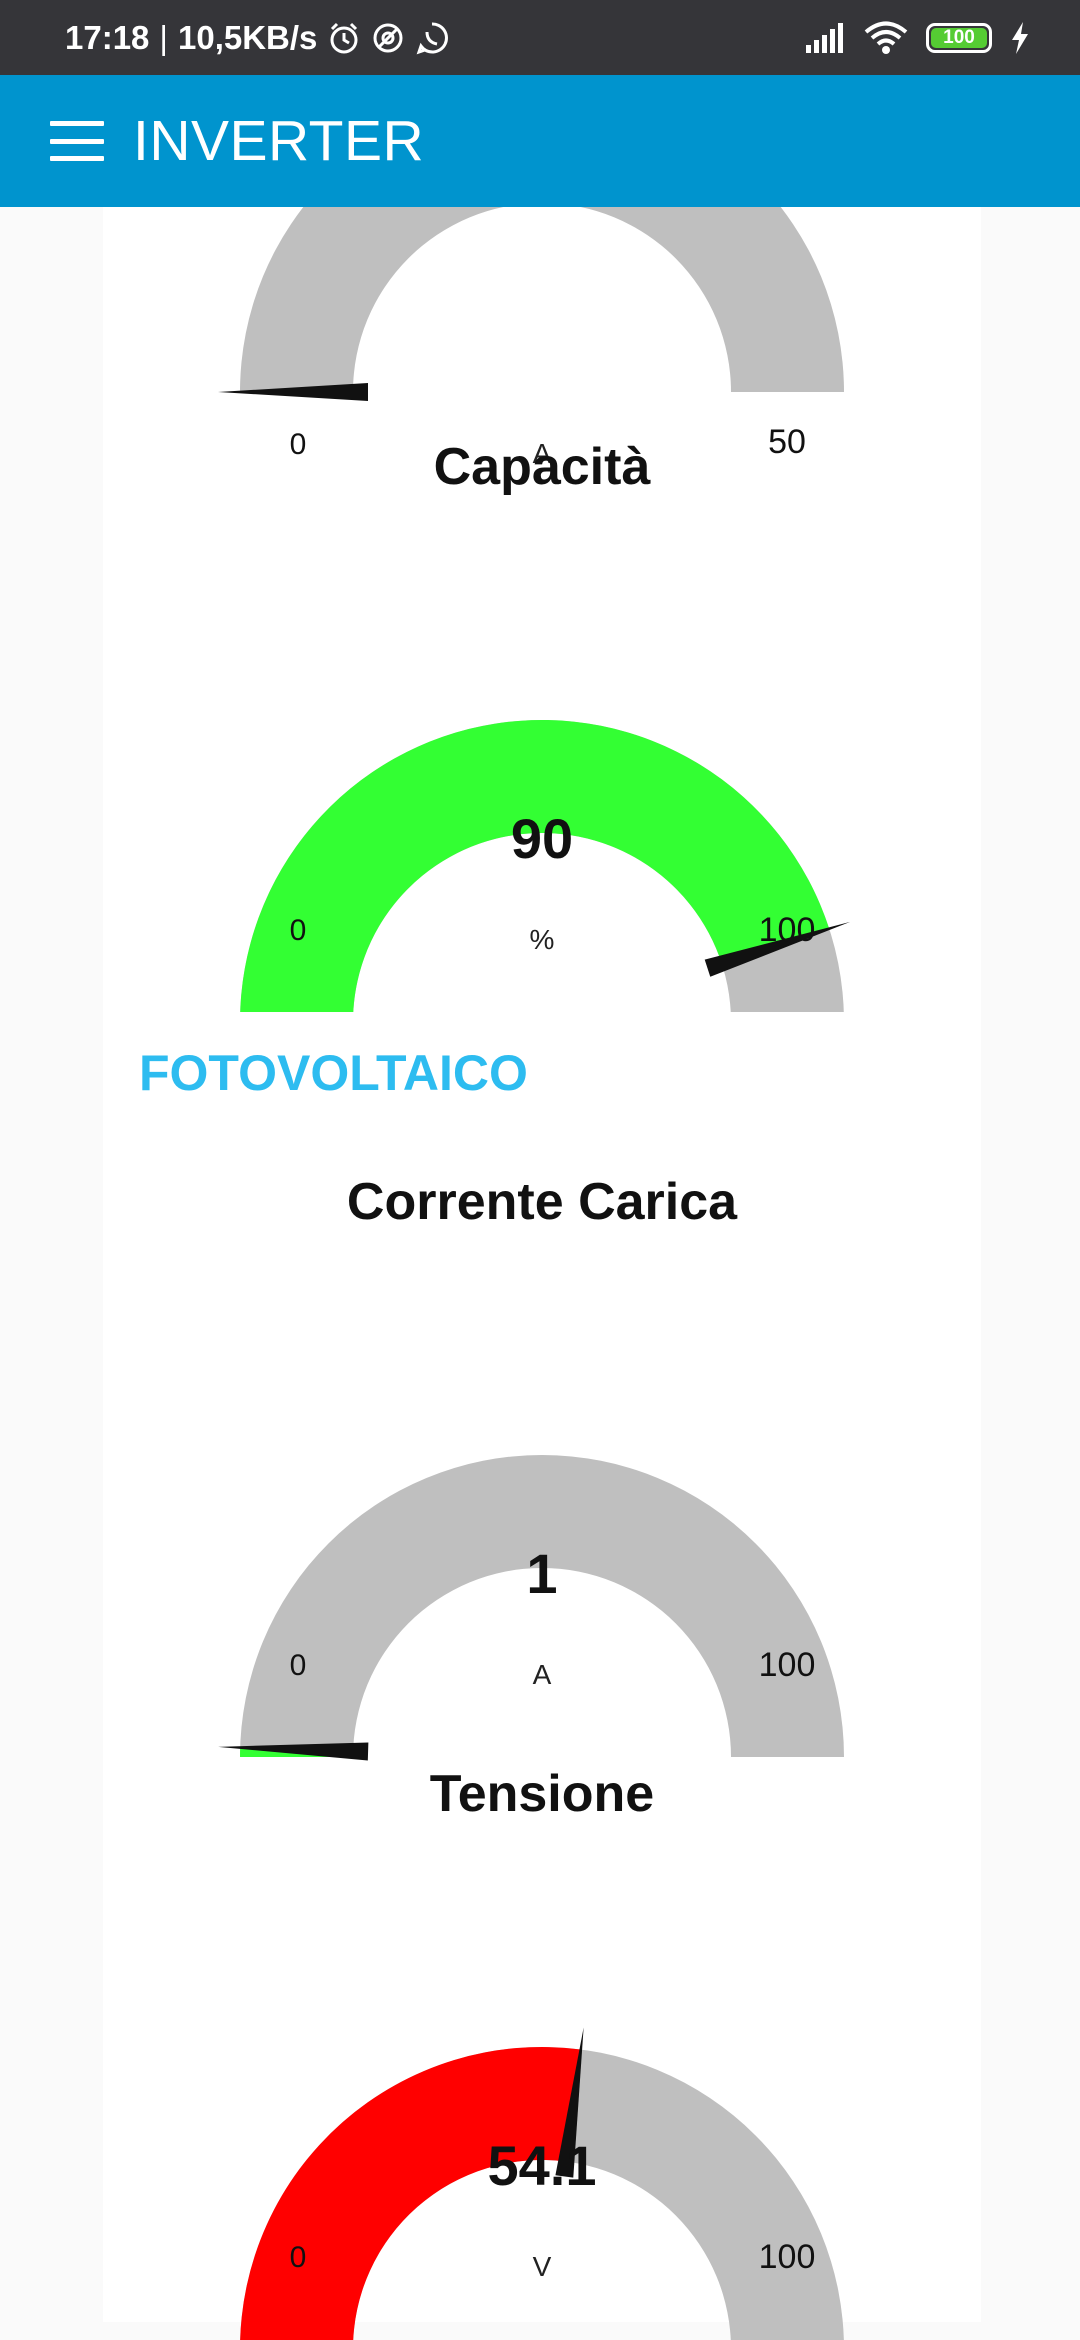 The width and height of the screenshot is (1080, 2340). I want to click on data-saver-icon, so click(388, 38).